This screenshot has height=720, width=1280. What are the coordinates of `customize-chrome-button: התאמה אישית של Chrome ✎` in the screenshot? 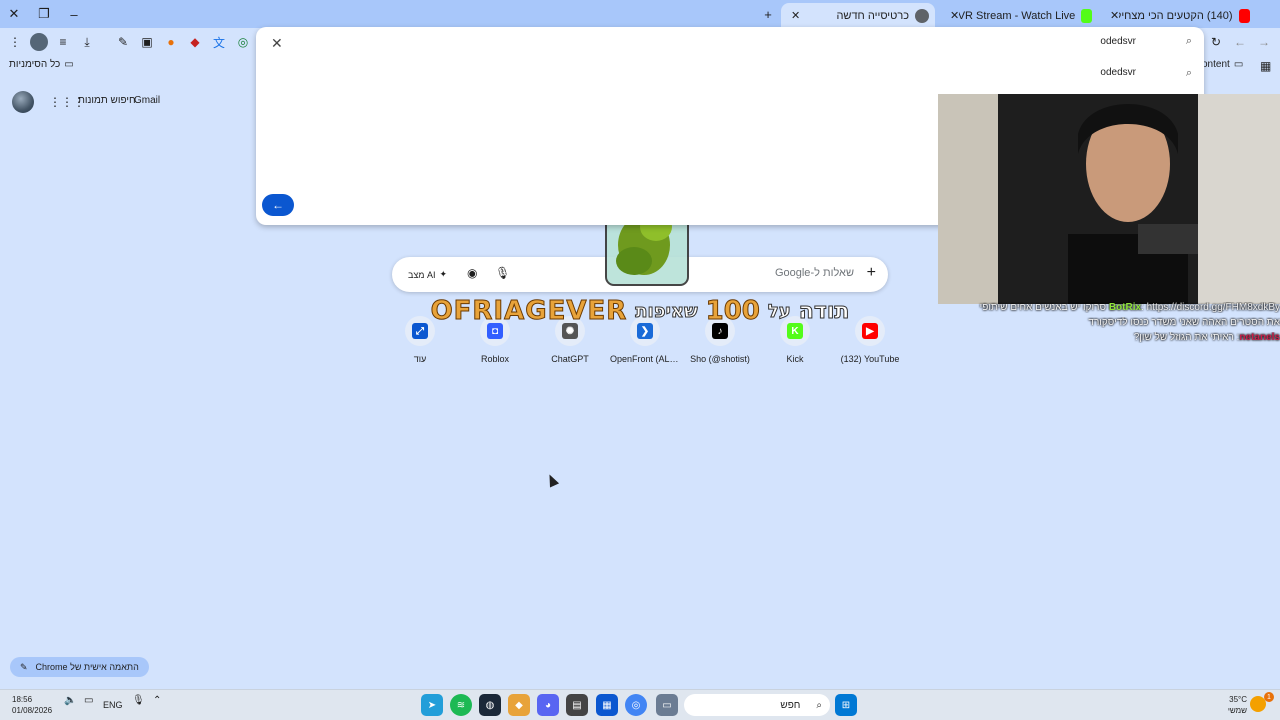 It's located at (79, 667).